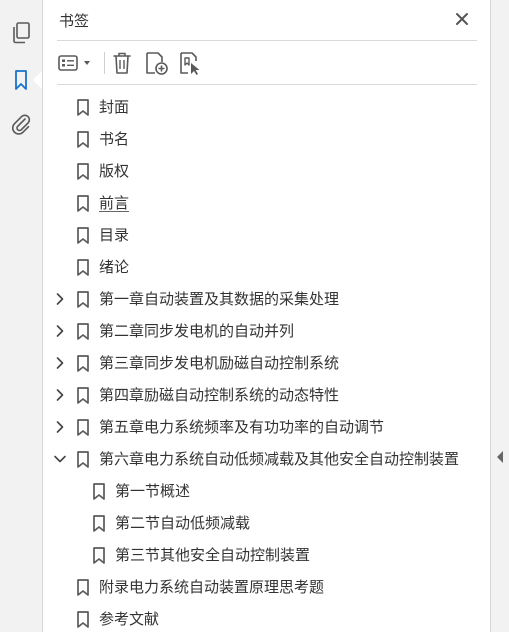 The height and width of the screenshot is (635, 509). What do you see at coordinates (212, 587) in the screenshot?
I see `bookmark-label: 附录电力系统自动装置原理思考题` at bounding box center [212, 587].